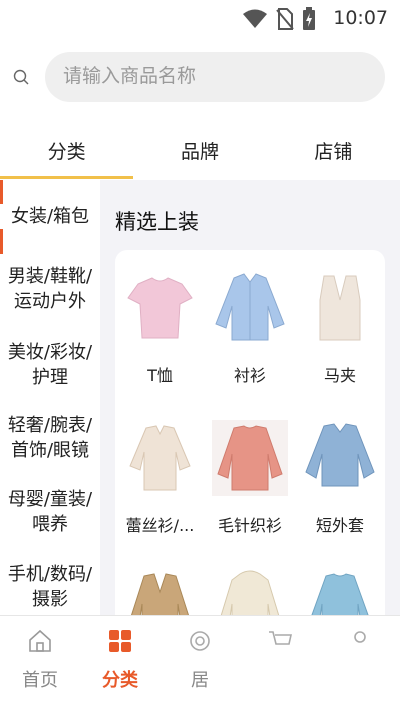 The image size is (400, 701). What do you see at coordinates (50, 438) in the screenshot?
I see `sidebar-item-luxury: 轻奢/腕表/首饰/眼镜` at bounding box center [50, 438].